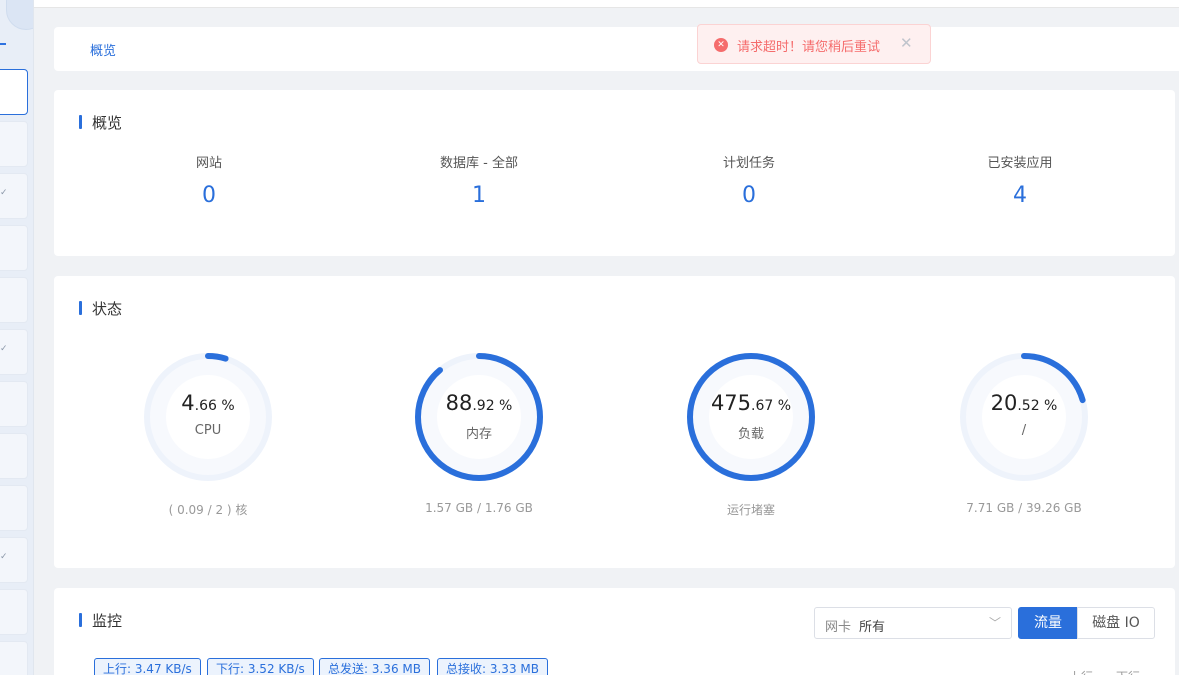 The width and height of the screenshot is (1179, 675). What do you see at coordinates (906, 43) in the screenshot?
I see `close-icon: ✕` at bounding box center [906, 43].